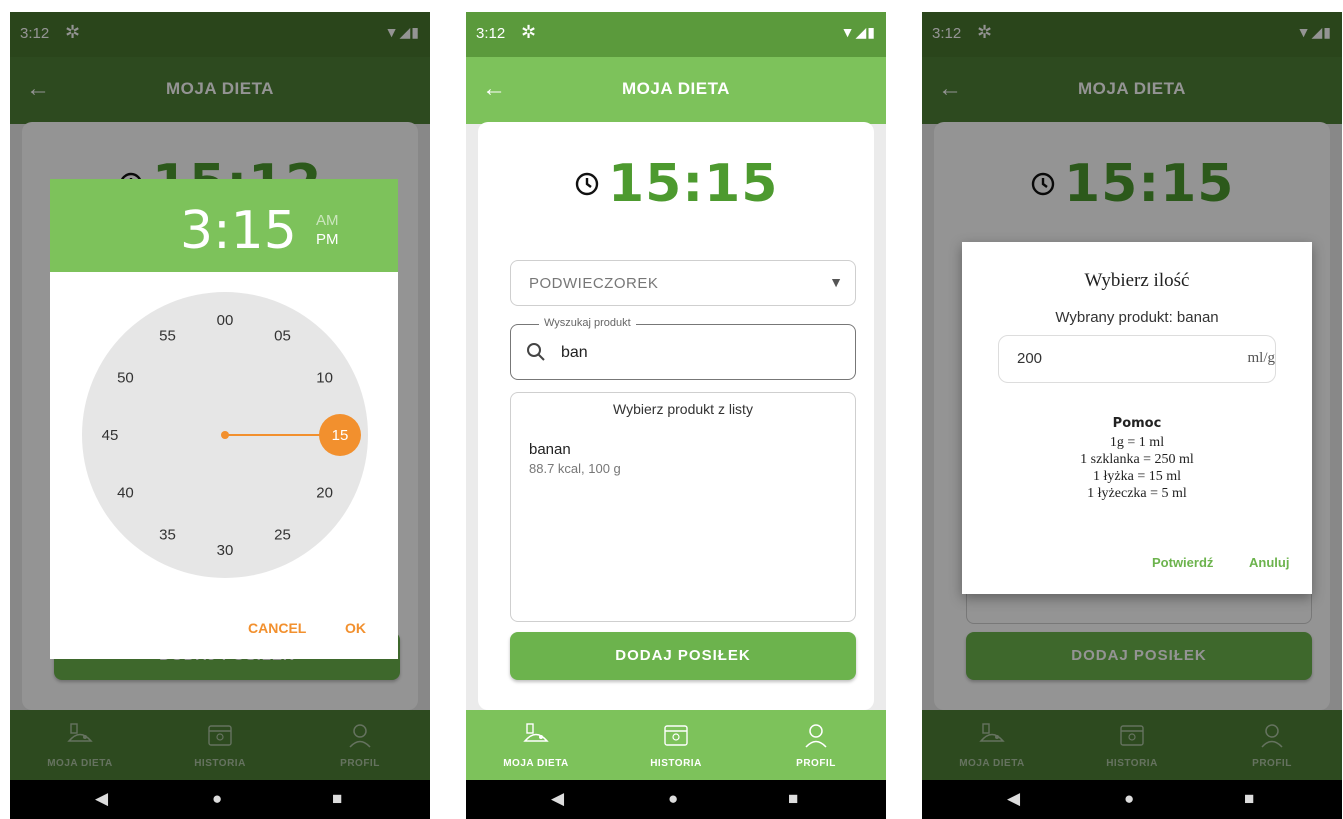  What do you see at coordinates (324, 493) in the screenshot?
I see `dial-minute-20: 20` at bounding box center [324, 493].